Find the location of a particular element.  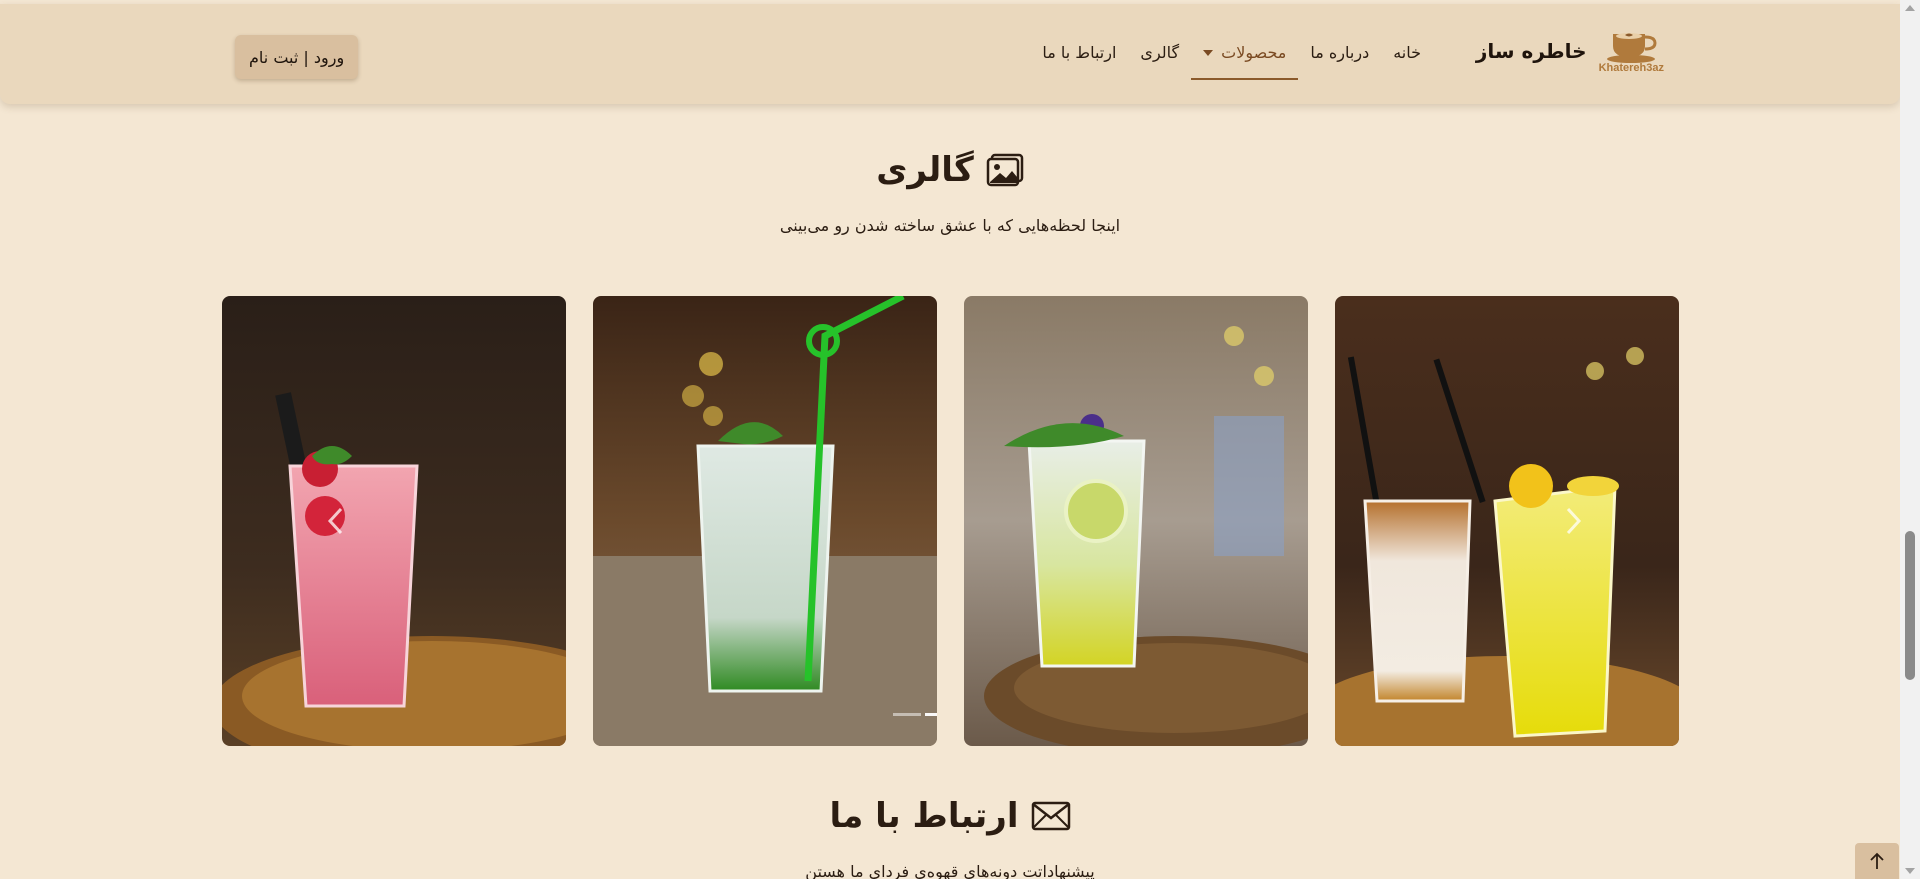

nav-item-products: محصولات is located at coordinates (1245, 53).